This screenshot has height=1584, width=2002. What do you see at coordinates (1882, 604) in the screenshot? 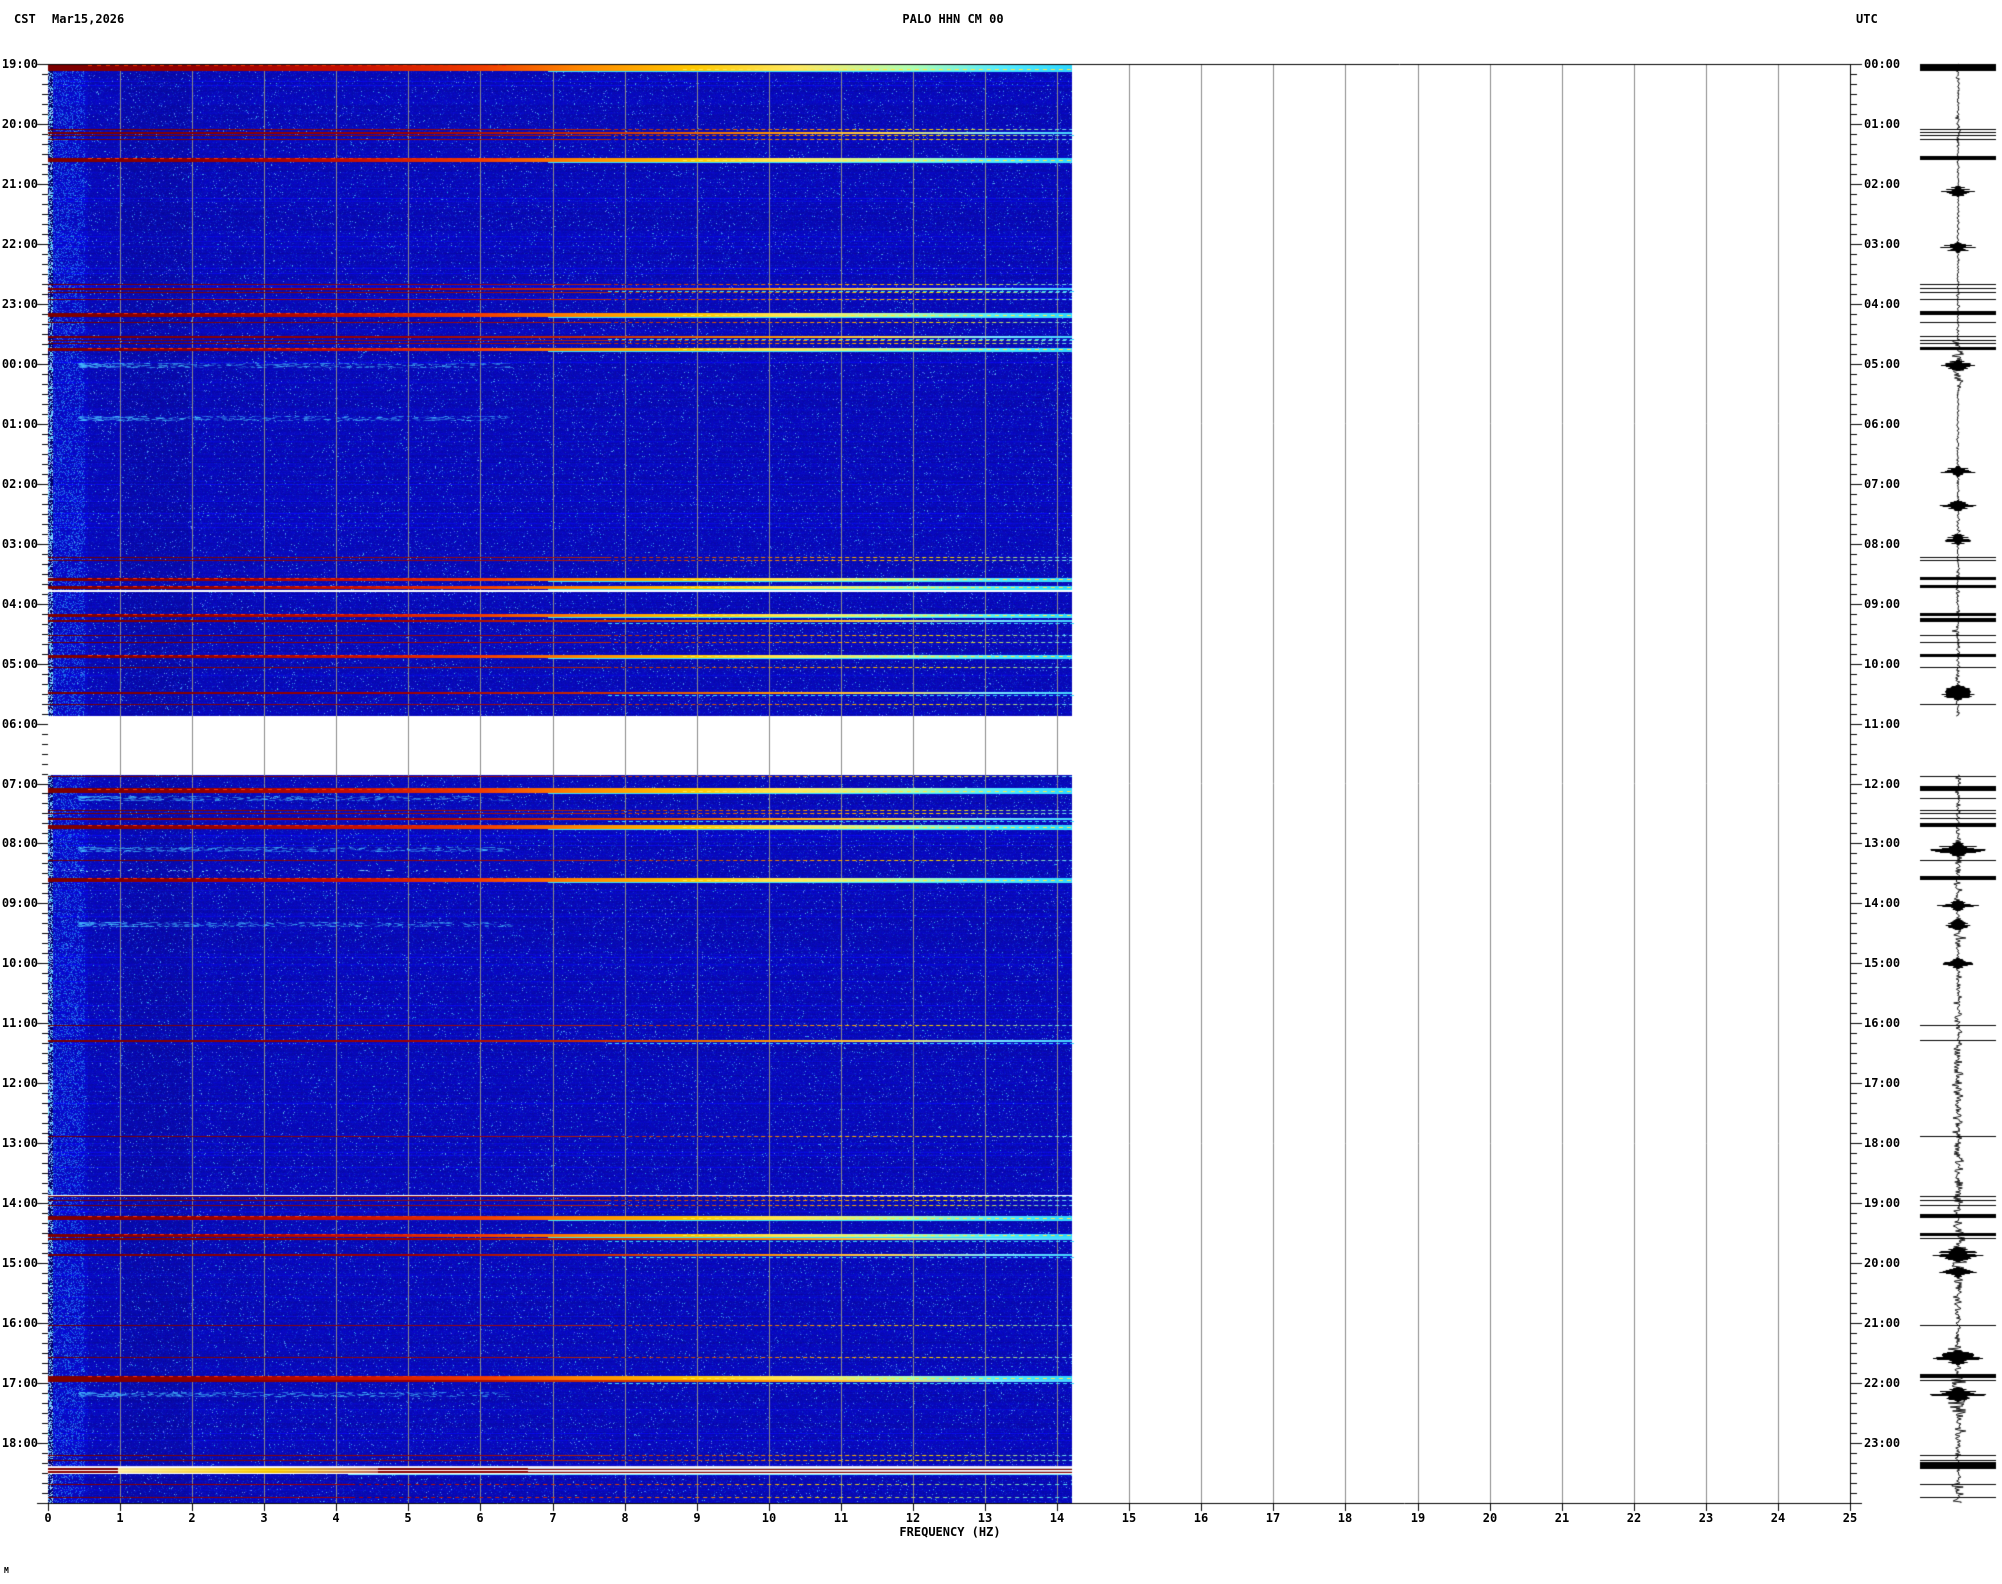
I see `utc-hour-label: 09:00` at bounding box center [1882, 604].